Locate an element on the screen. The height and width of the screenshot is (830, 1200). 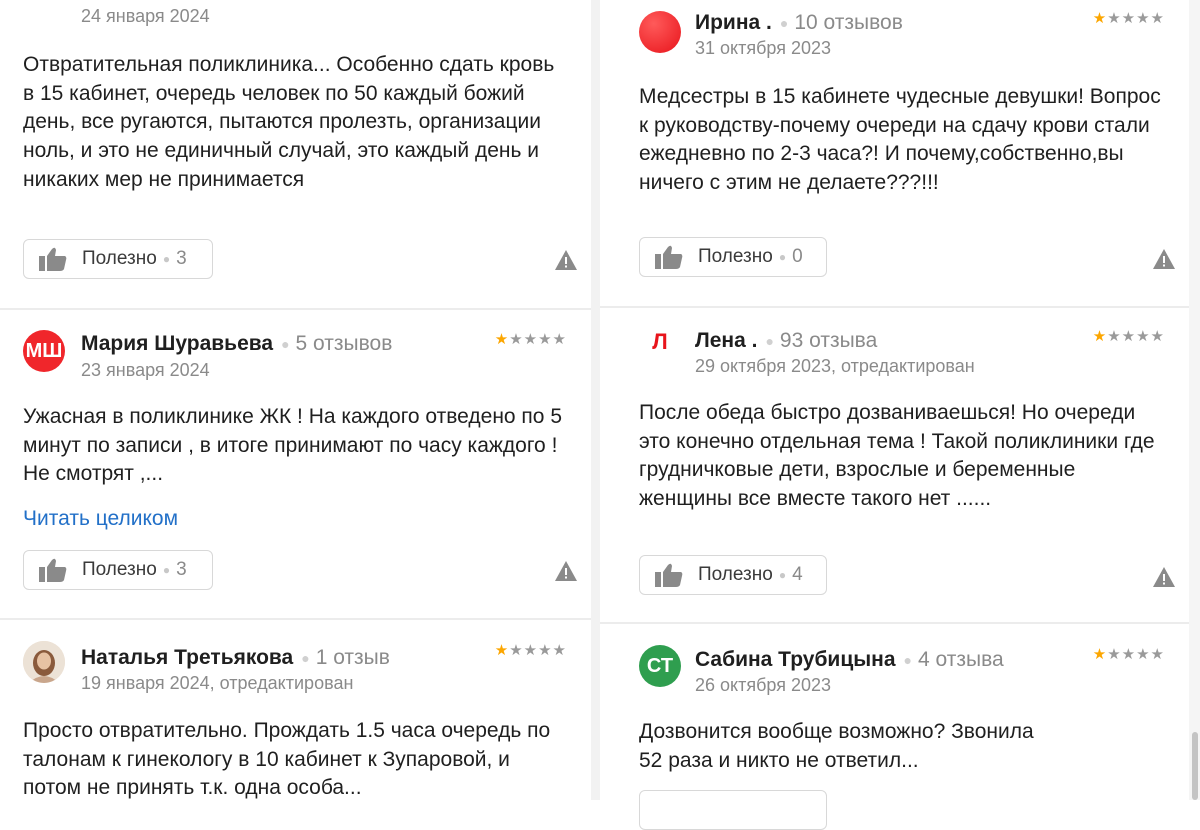
author-line: Лена . ● 93 отзыва is located at coordinates (786, 341).